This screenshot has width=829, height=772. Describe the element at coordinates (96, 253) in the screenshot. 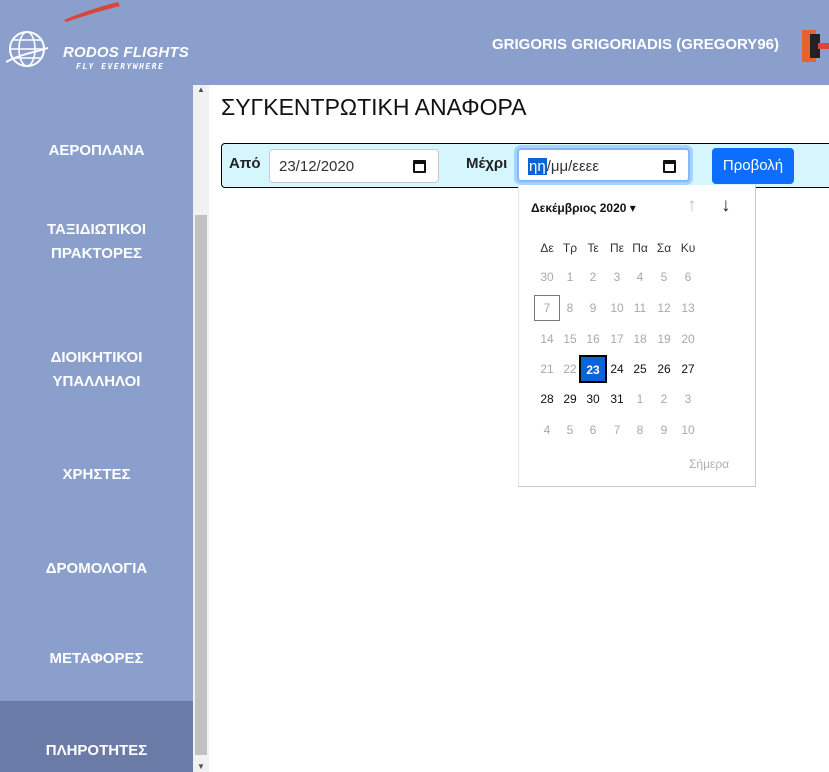

I see `sidebar-item-label: ΠΡΑΚΤΟΡΕΣ` at that location.